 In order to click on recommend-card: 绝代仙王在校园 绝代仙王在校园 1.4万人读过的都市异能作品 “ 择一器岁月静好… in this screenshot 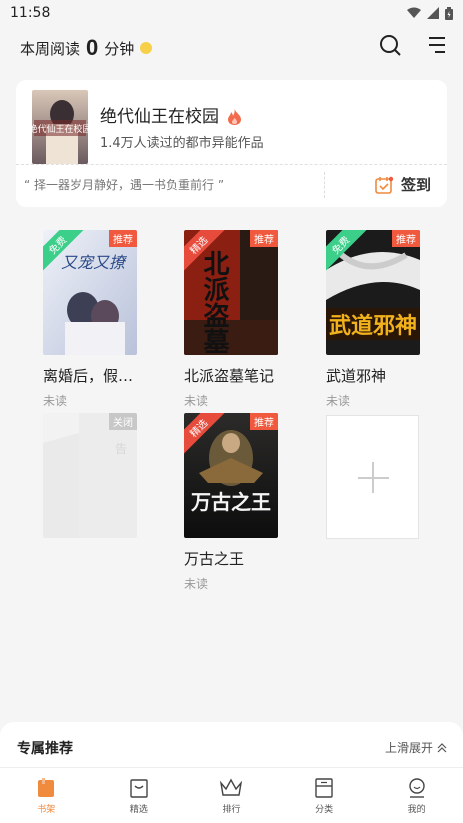, I will do `click(231, 143)`.